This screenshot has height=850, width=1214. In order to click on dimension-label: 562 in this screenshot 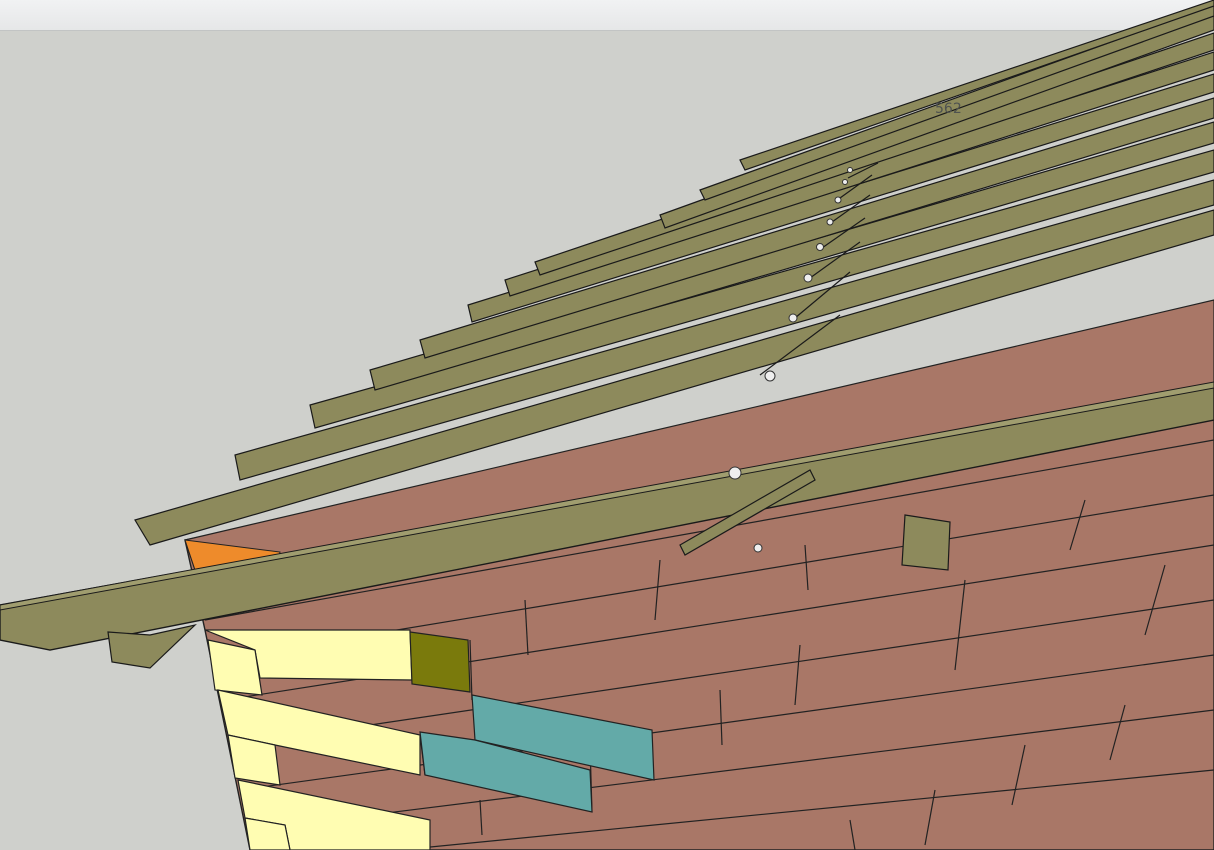, I will do `click(948, 109)`.